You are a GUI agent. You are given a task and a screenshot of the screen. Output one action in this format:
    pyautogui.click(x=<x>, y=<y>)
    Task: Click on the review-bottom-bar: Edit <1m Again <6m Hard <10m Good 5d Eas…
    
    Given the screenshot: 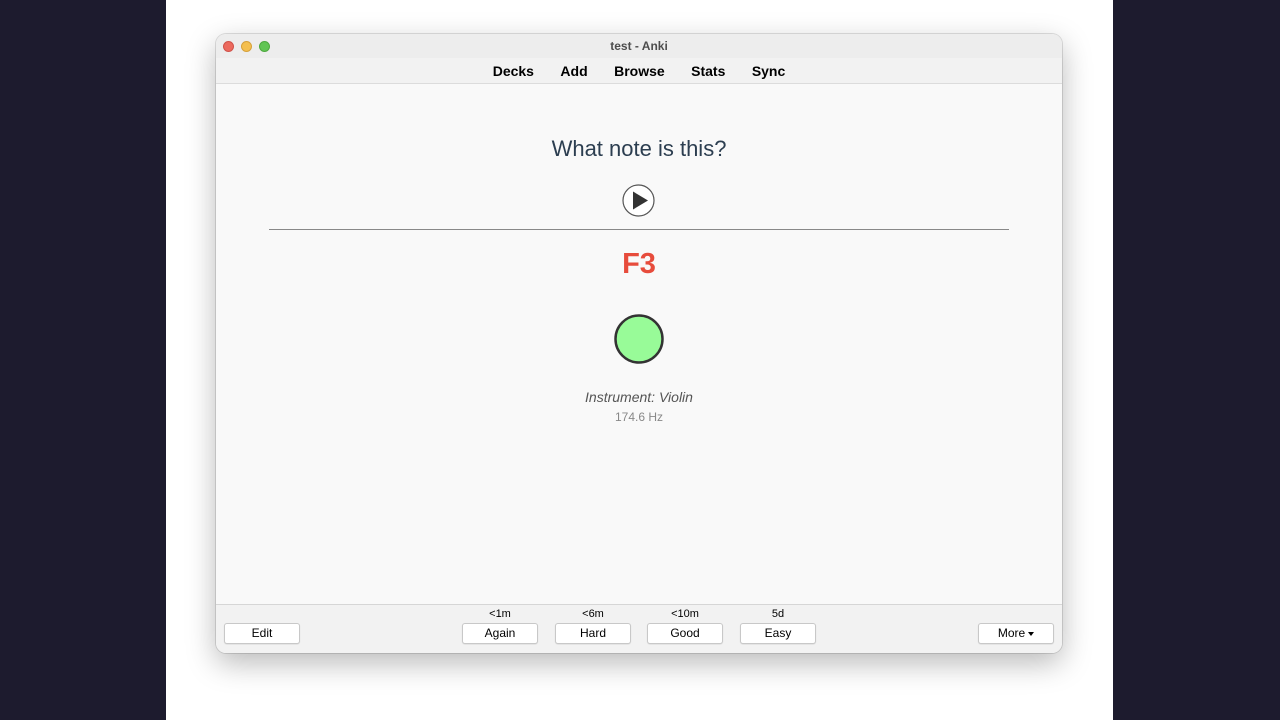 What is the action you would take?
    pyautogui.click(x=639, y=628)
    